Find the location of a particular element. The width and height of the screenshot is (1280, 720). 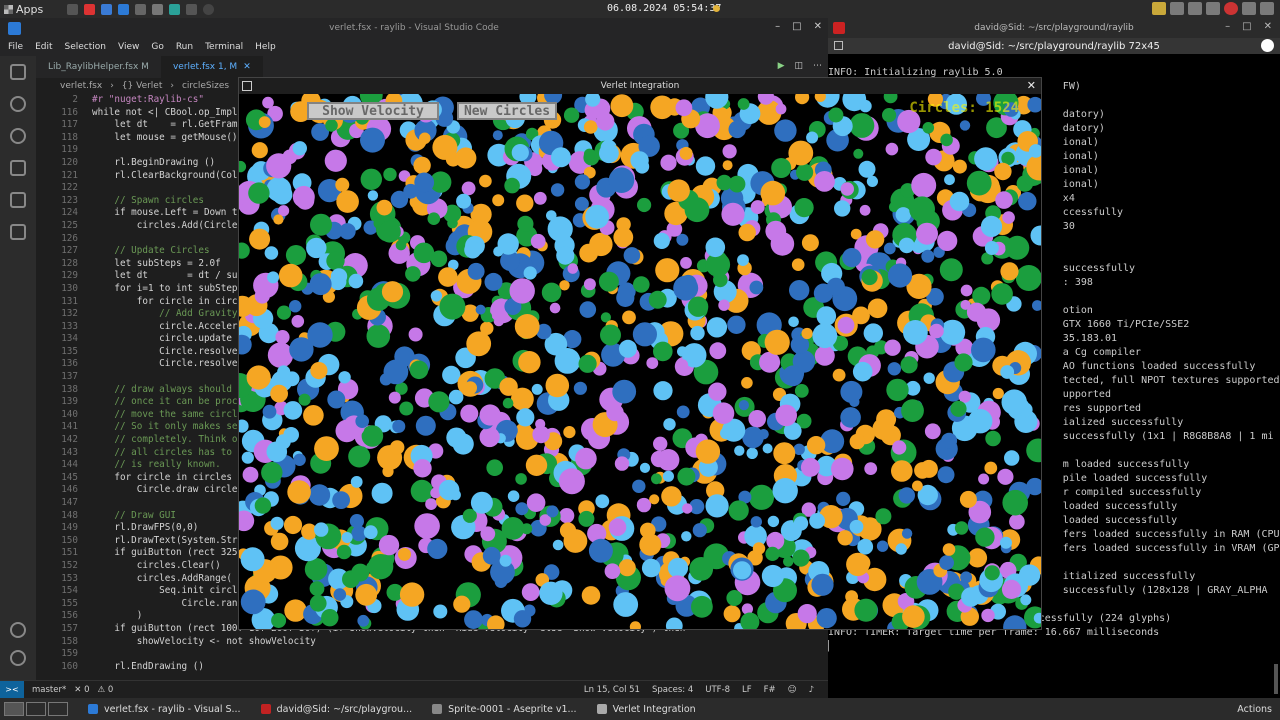

menu-terminal: Terminal is located at coordinates (224, 47).